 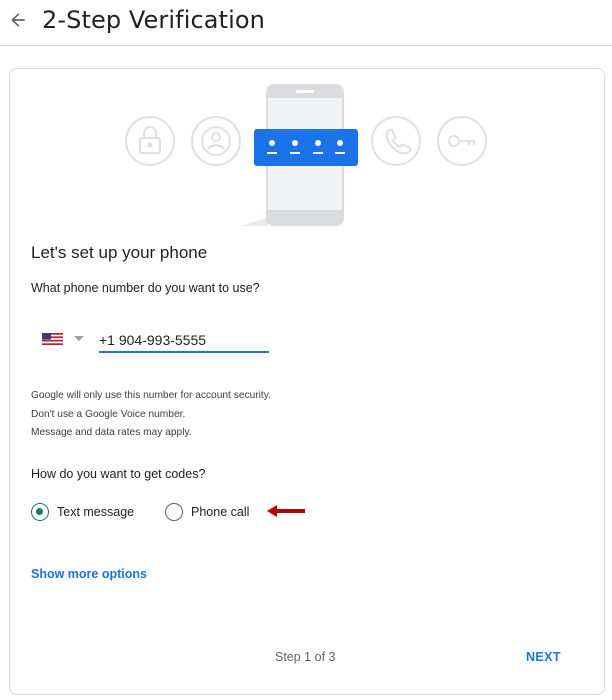 I want to click on show-more-options-link: Show more options, so click(x=89, y=574).